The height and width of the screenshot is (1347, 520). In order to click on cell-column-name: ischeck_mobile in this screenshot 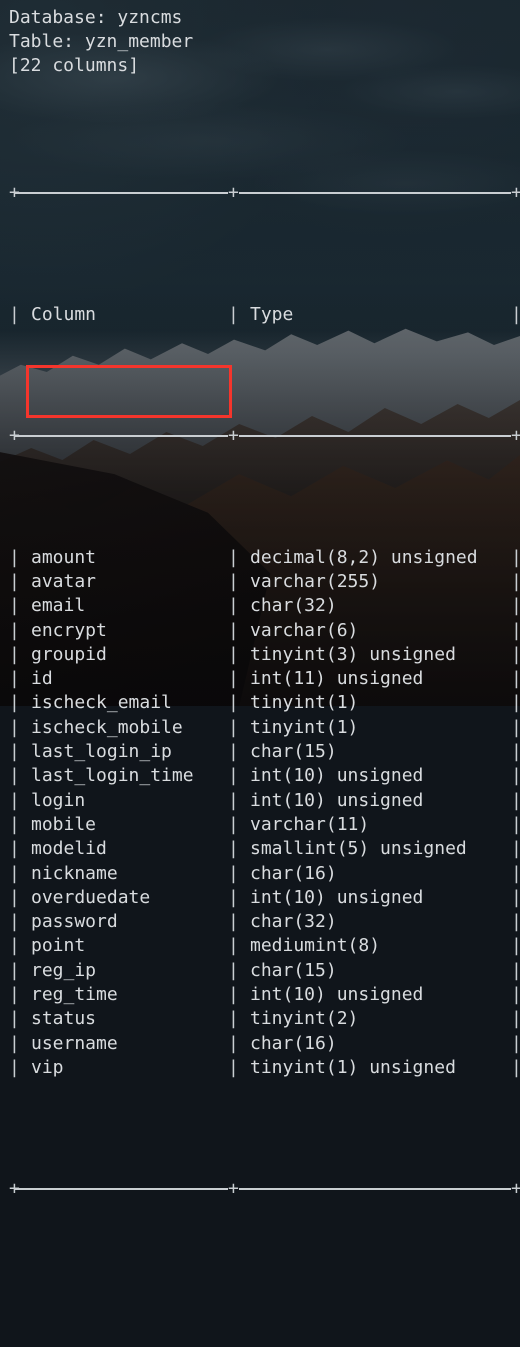, I will do `click(107, 728)`.